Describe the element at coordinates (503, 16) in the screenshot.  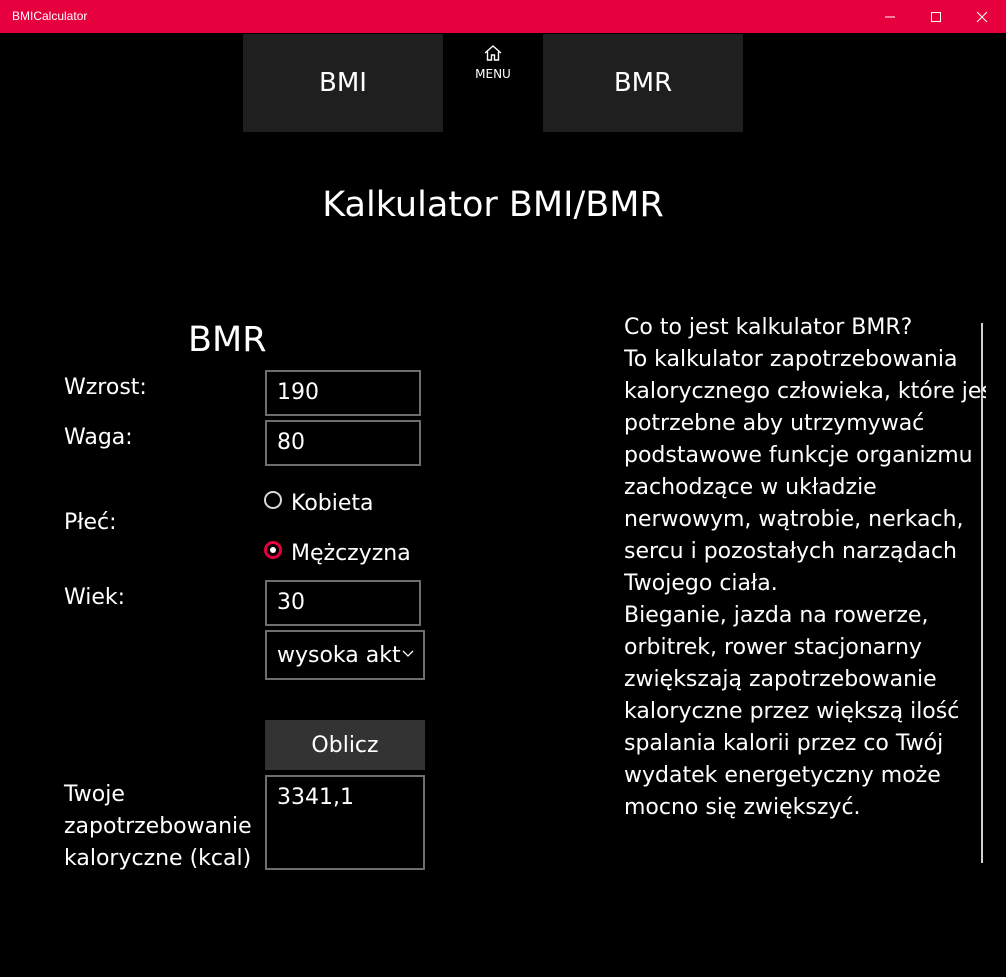
I see `title-bar: BMICalculator` at that location.